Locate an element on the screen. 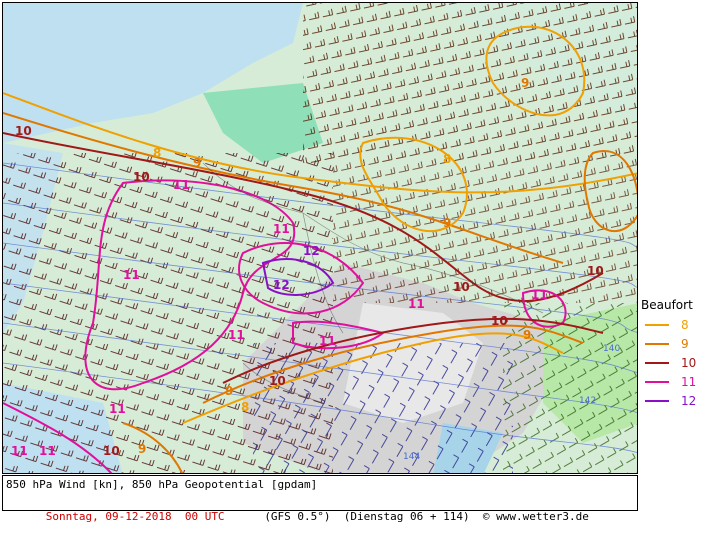  legend-item: 8 is located at coordinates (674, 325).